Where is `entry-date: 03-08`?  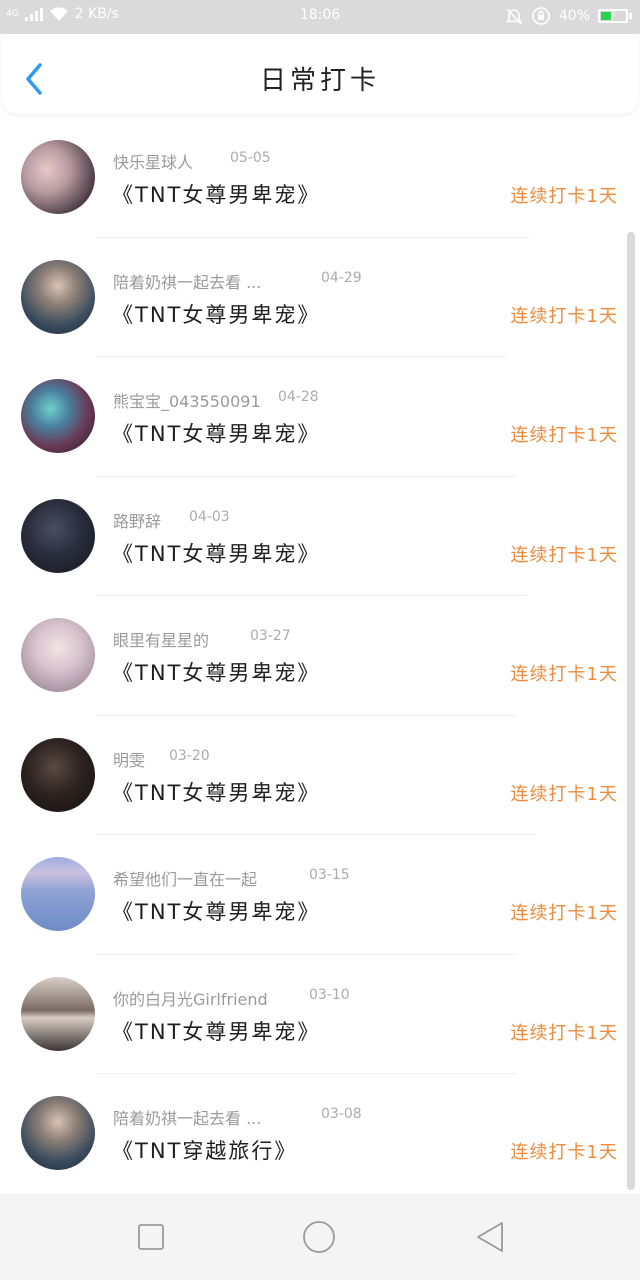
entry-date: 03-08 is located at coordinates (341, 1114).